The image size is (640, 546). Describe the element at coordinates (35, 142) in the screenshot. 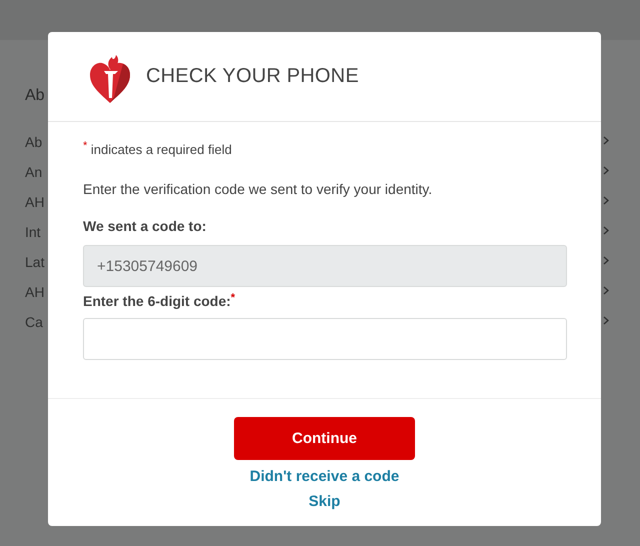

I see `menu-link: Ab` at that location.